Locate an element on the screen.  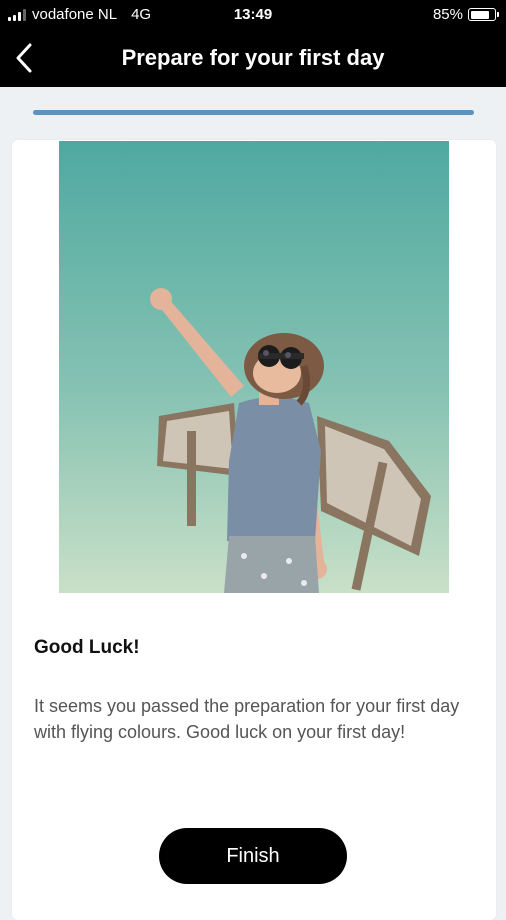
page-title: Prepare for your first day is located at coordinates (253, 57).